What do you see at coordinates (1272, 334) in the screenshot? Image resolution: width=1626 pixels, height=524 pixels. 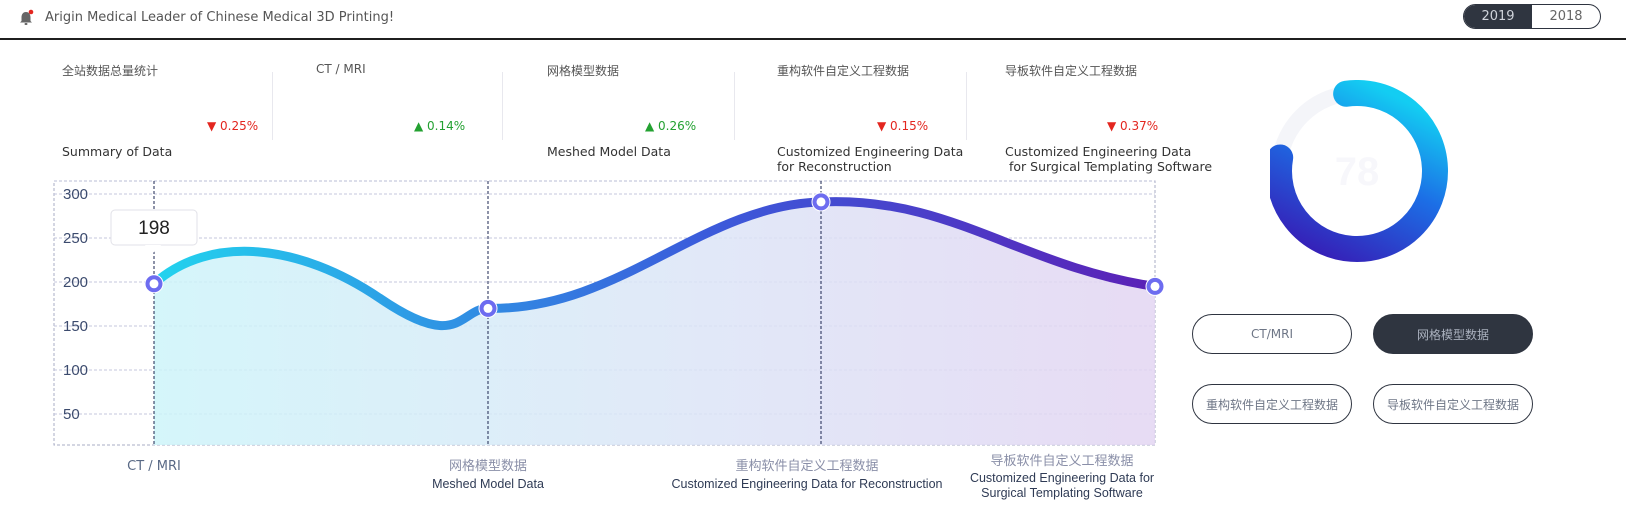 I see `filter-ct-mri-button: CT/MRI` at bounding box center [1272, 334].